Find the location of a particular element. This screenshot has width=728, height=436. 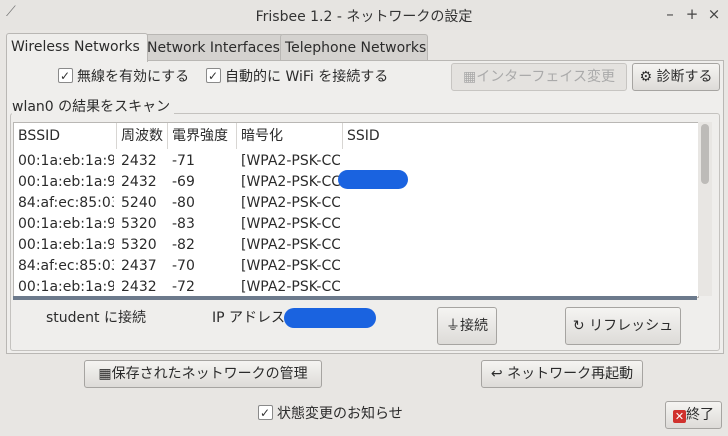

refresh-icon: ↻ is located at coordinates (578, 326).